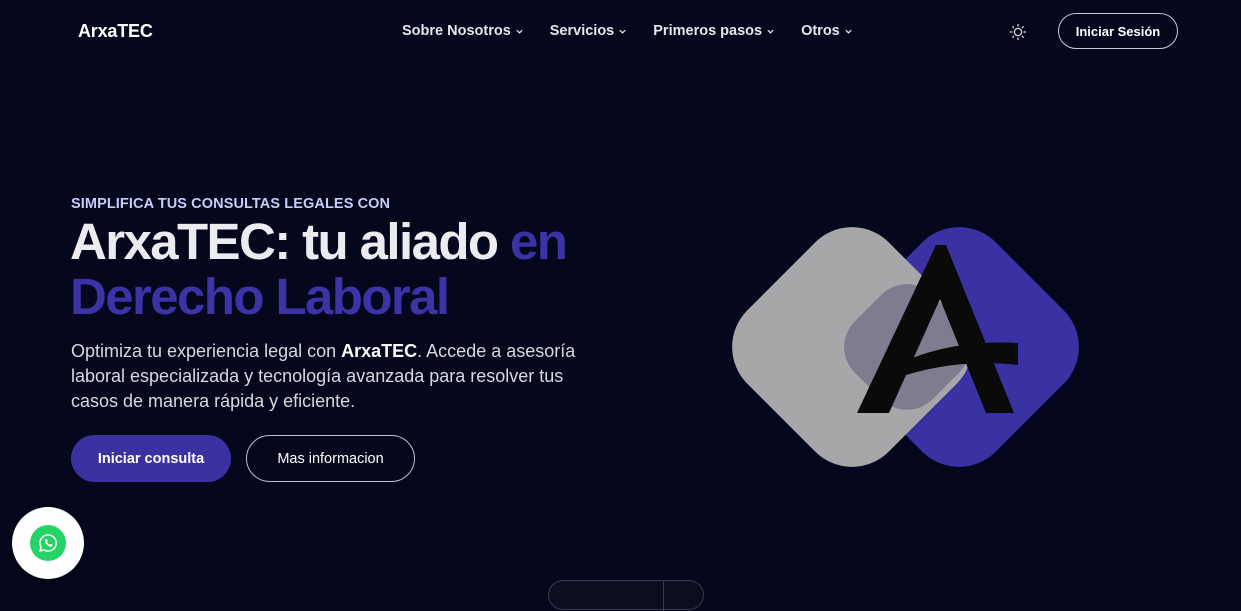 This screenshot has height=611, width=1241. What do you see at coordinates (231, 204) in the screenshot?
I see `hero-eyebrow: SIMPLIFICA TUS CONSULTAS LEGALES CON` at bounding box center [231, 204].